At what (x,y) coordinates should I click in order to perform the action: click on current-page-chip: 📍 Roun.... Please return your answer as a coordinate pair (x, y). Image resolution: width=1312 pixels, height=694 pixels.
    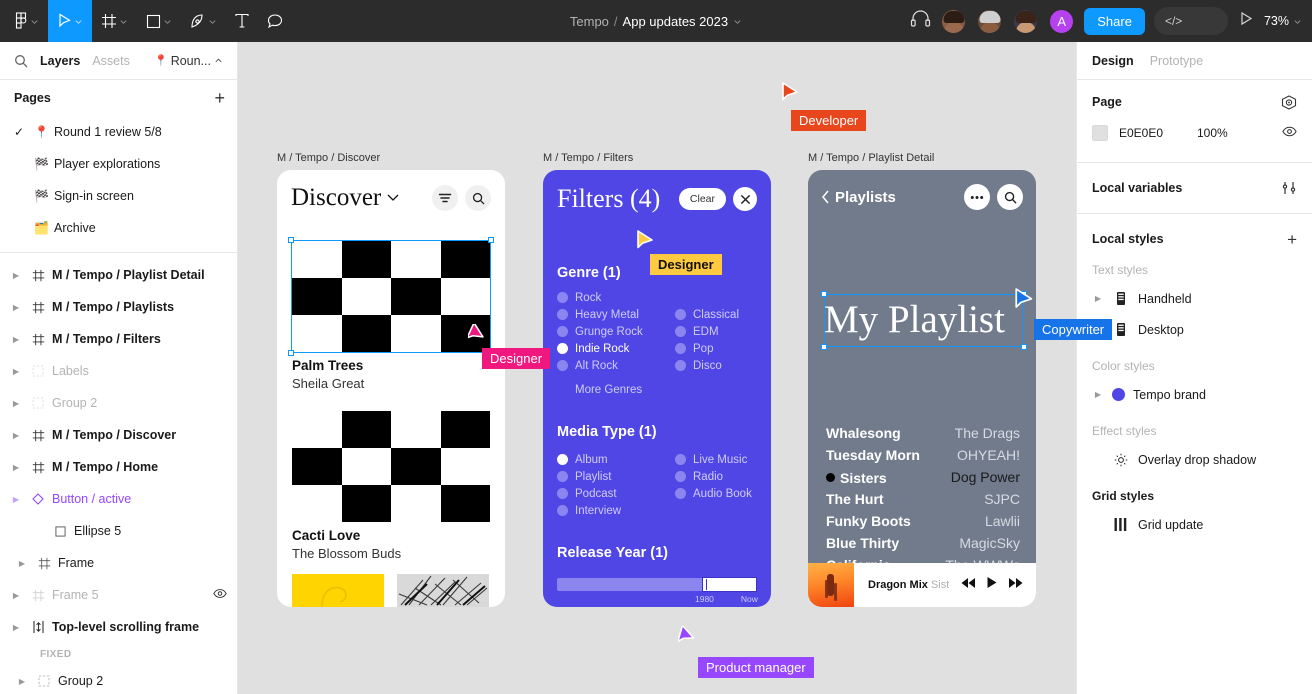
    Looking at the image, I should click on (188, 61).